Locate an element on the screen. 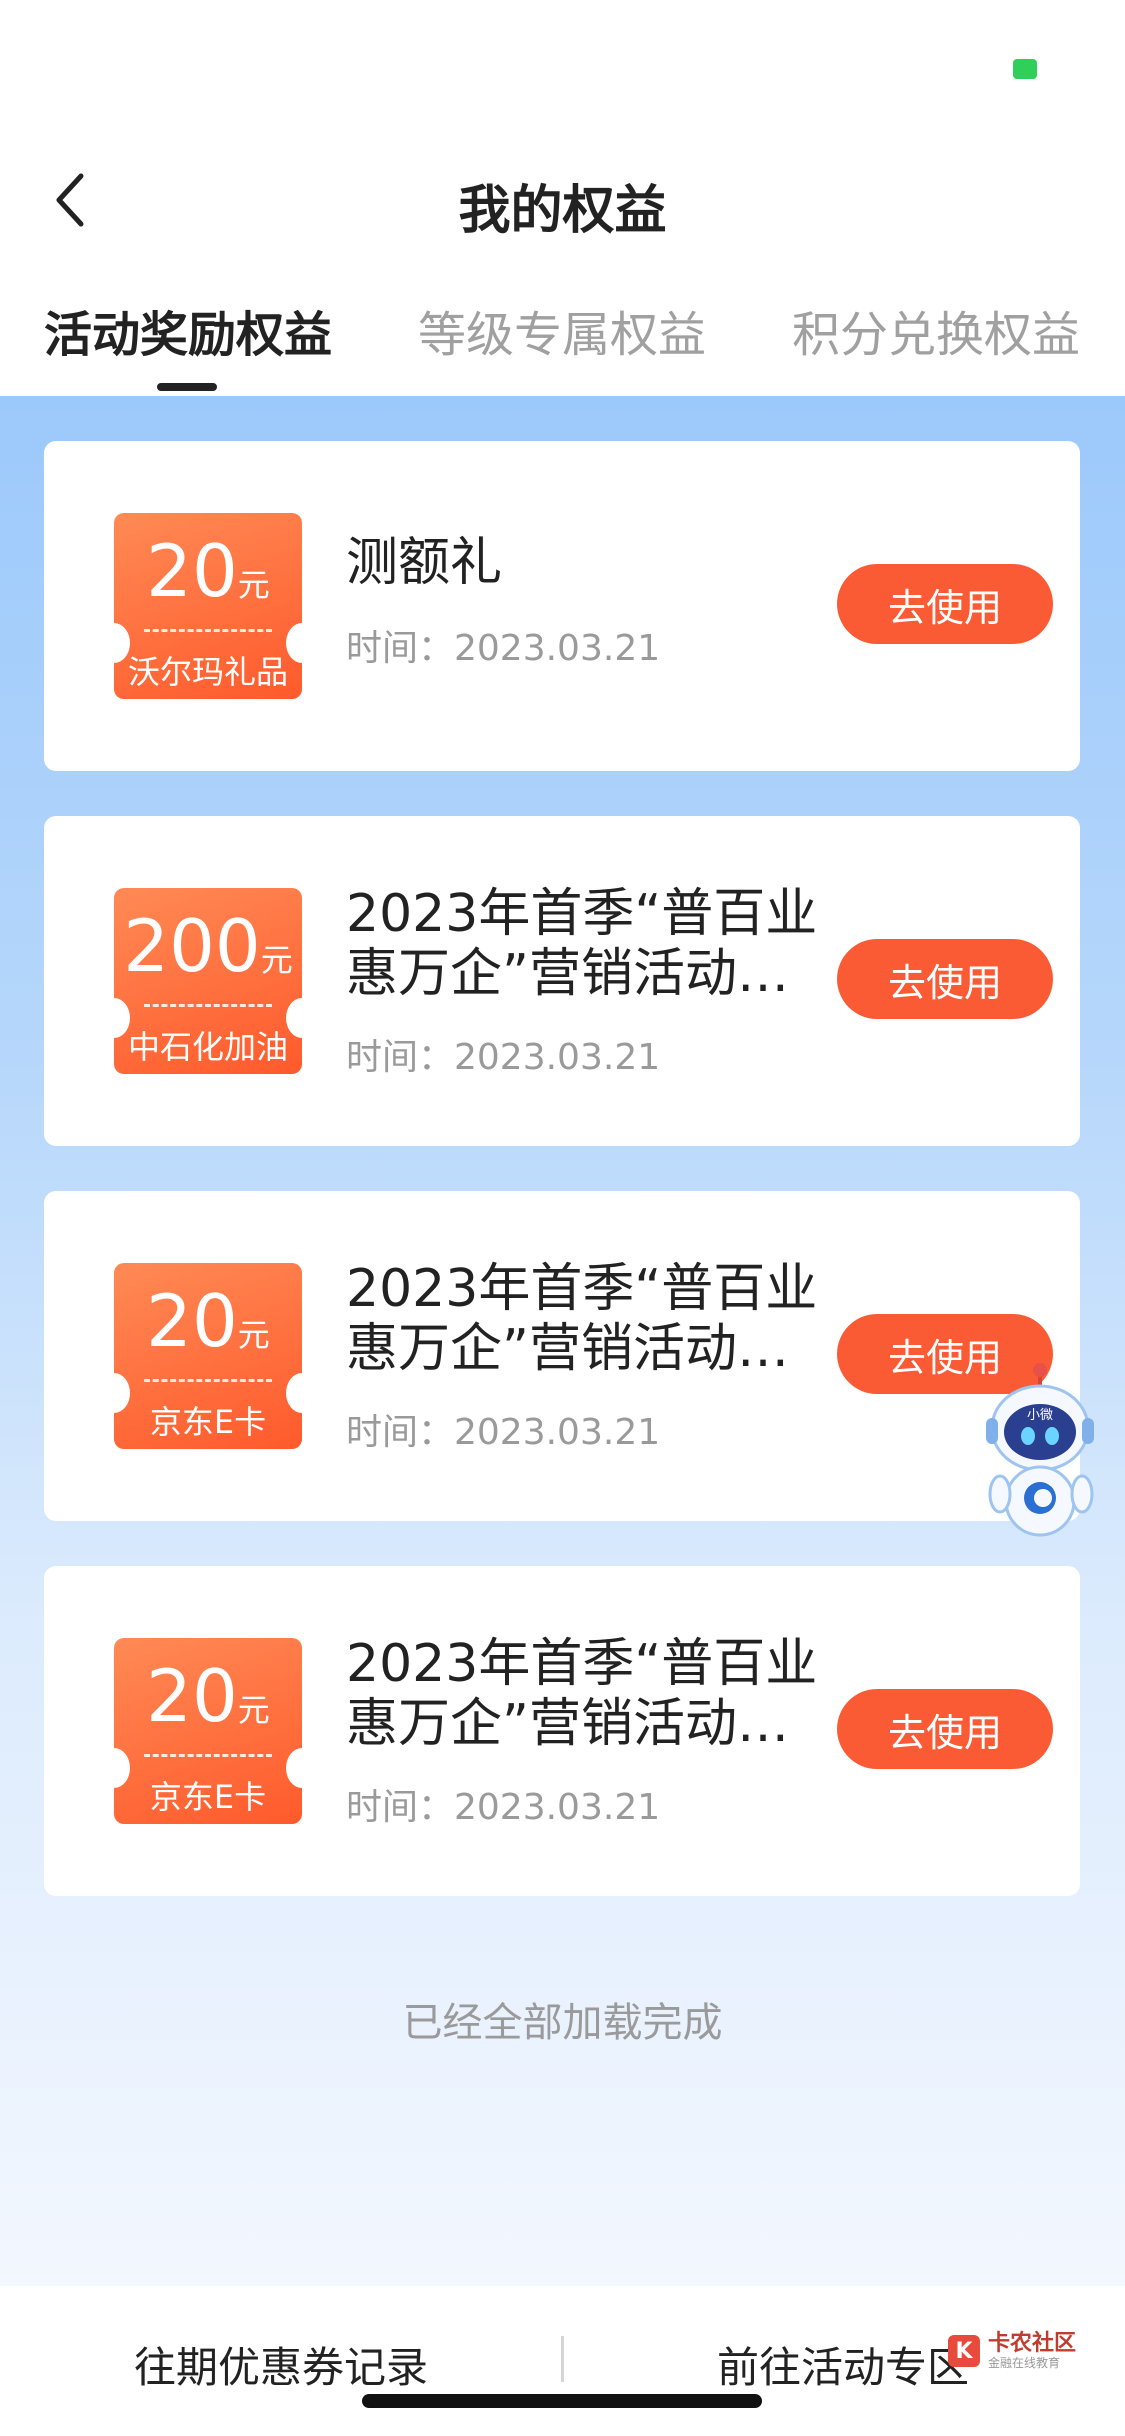 The height and width of the screenshot is (2436, 1125). status-indicator-icon is located at coordinates (1025, 69).